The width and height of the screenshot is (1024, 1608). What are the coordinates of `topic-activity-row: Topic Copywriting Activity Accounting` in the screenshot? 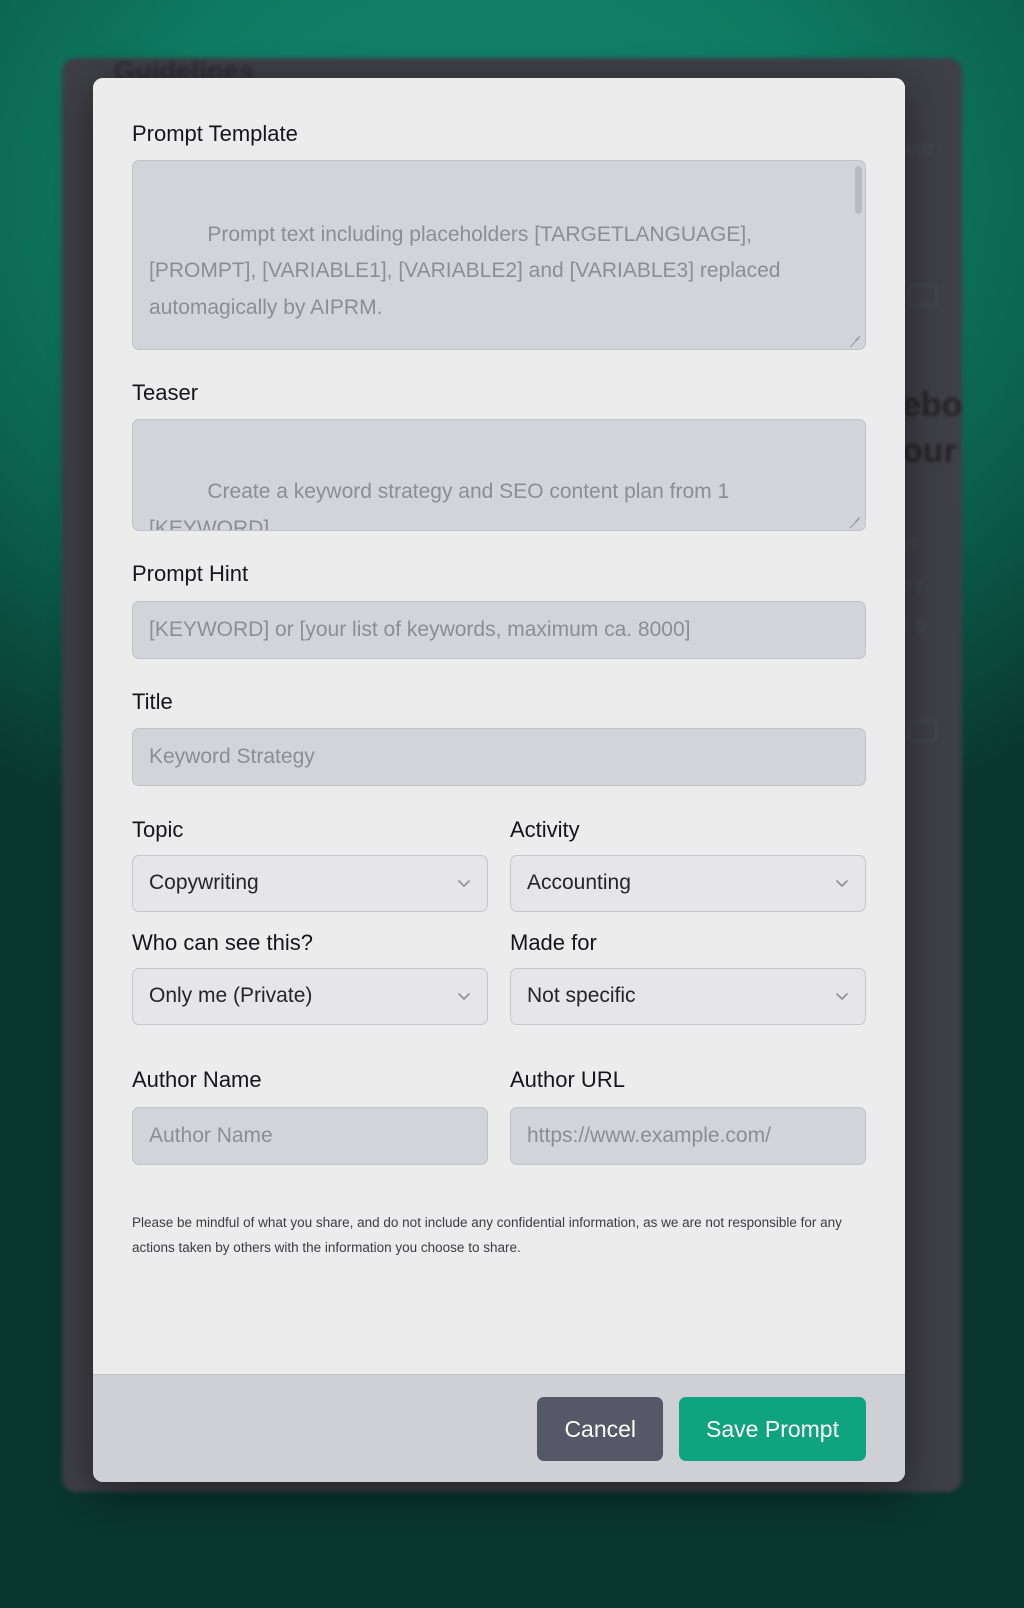 It's located at (499, 873).